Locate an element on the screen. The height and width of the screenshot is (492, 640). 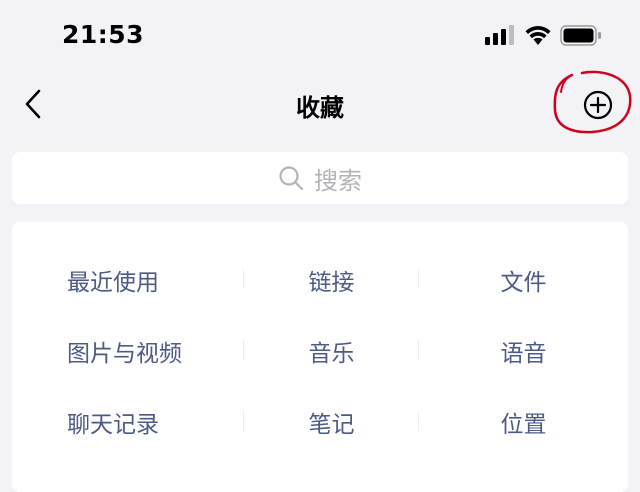
add-button is located at coordinates (593, 102).